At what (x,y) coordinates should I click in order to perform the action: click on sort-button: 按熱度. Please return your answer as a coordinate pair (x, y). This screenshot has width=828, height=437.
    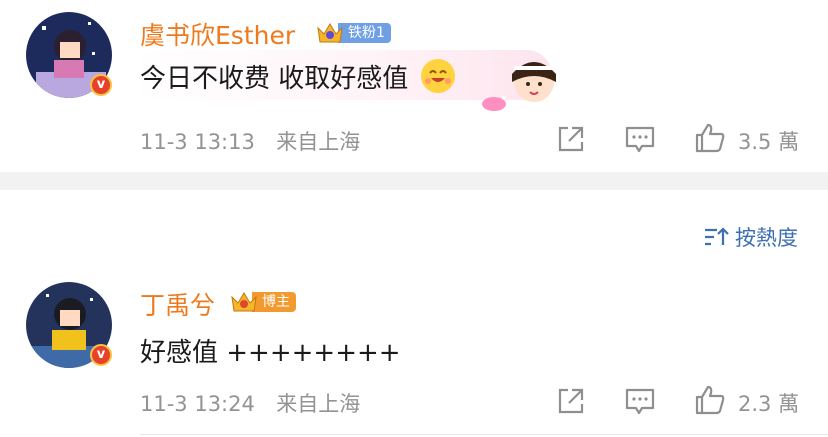
    Looking at the image, I should click on (750, 237).